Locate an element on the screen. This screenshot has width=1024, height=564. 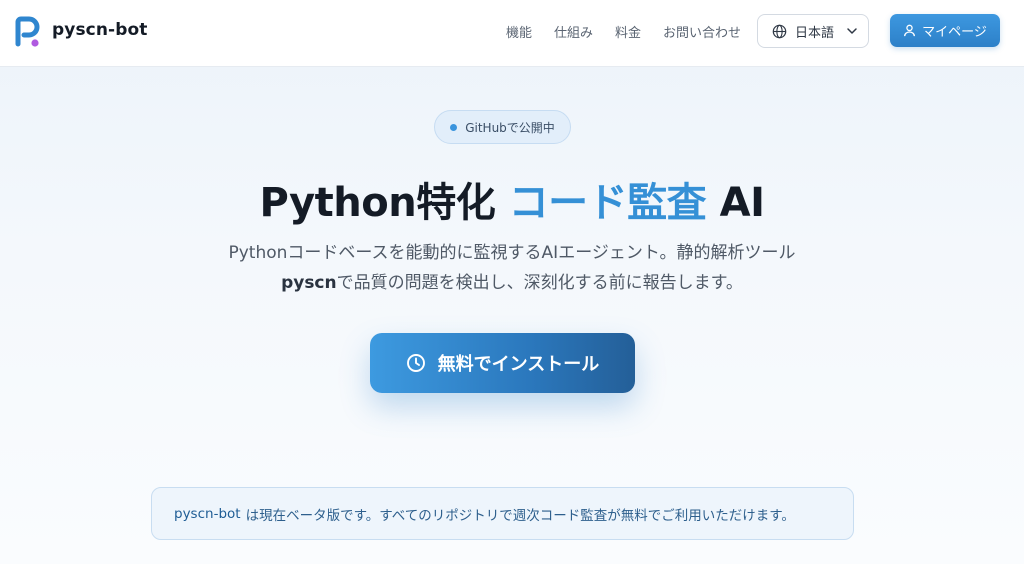
nav-contact: お問い合わせ is located at coordinates (702, 31).